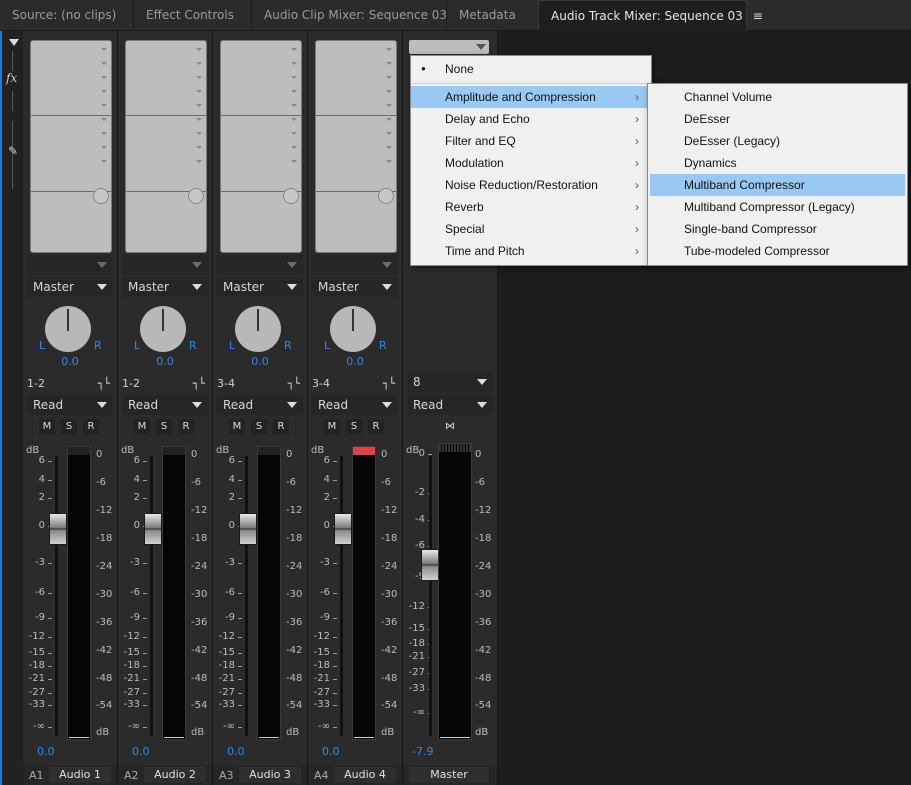 Image resolution: width=911 pixels, height=785 pixels. What do you see at coordinates (422, 751) in the screenshot?
I see `master-volume-value: -7.9` at bounding box center [422, 751].